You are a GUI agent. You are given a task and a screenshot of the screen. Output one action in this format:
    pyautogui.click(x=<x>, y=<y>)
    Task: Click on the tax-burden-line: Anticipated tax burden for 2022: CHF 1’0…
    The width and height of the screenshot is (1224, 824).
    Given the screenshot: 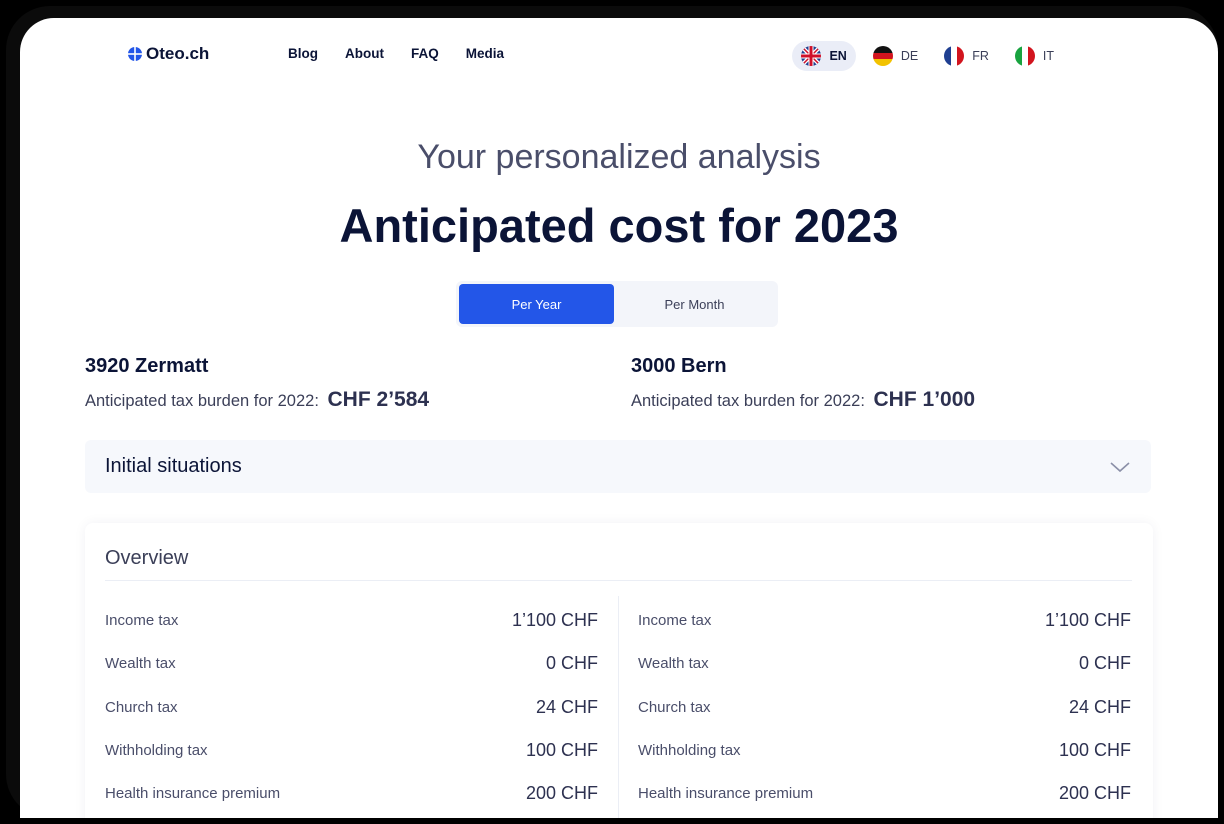 What is the action you would take?
    pyautogui.click(x=803, y=400)
    